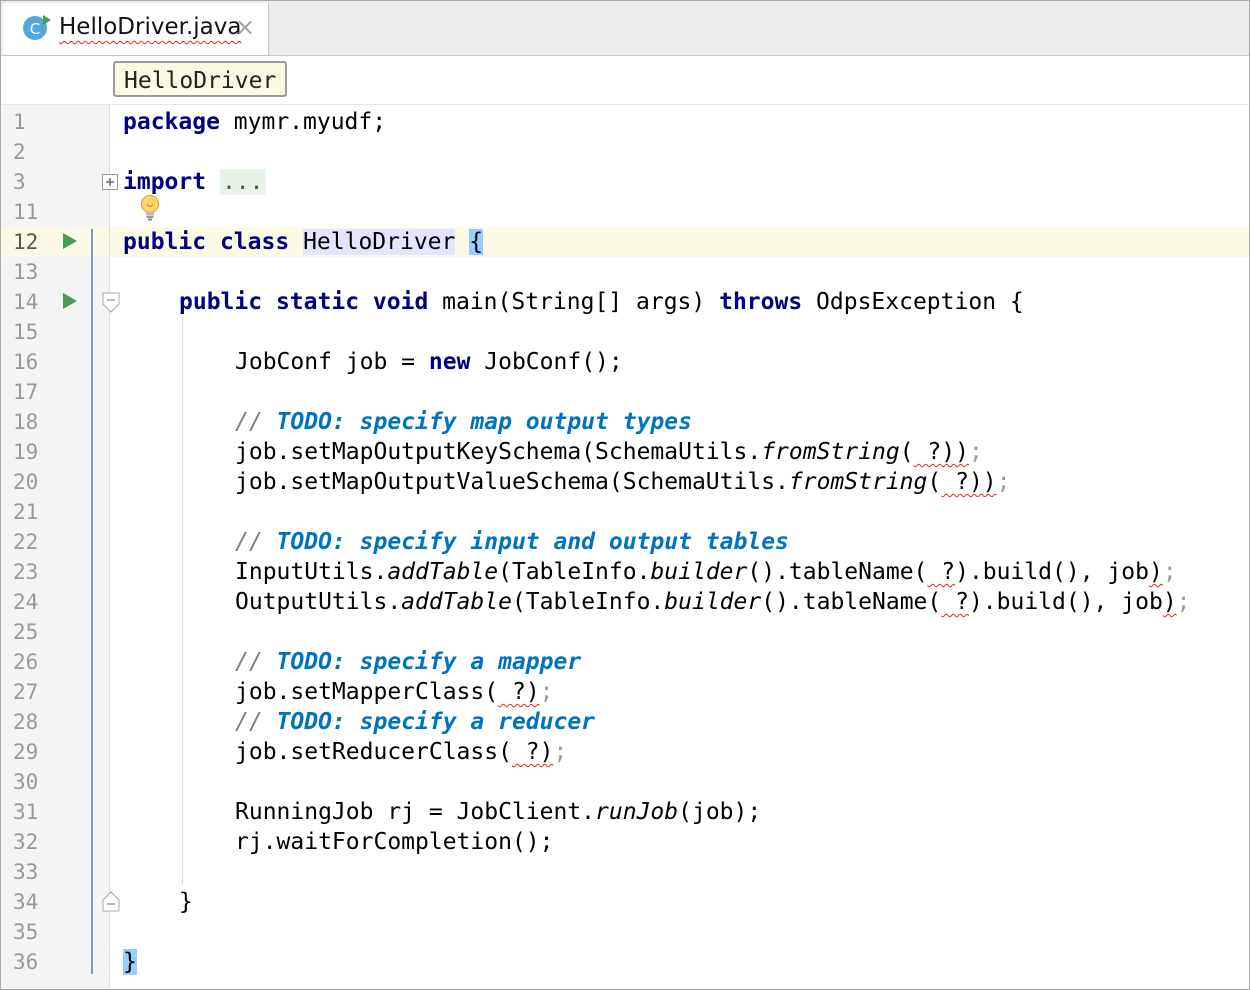 The height and width of the screenshot is (990, 1250). I want to click on code-line-29: job.setReducerClass( ?);, so click(401, 752).